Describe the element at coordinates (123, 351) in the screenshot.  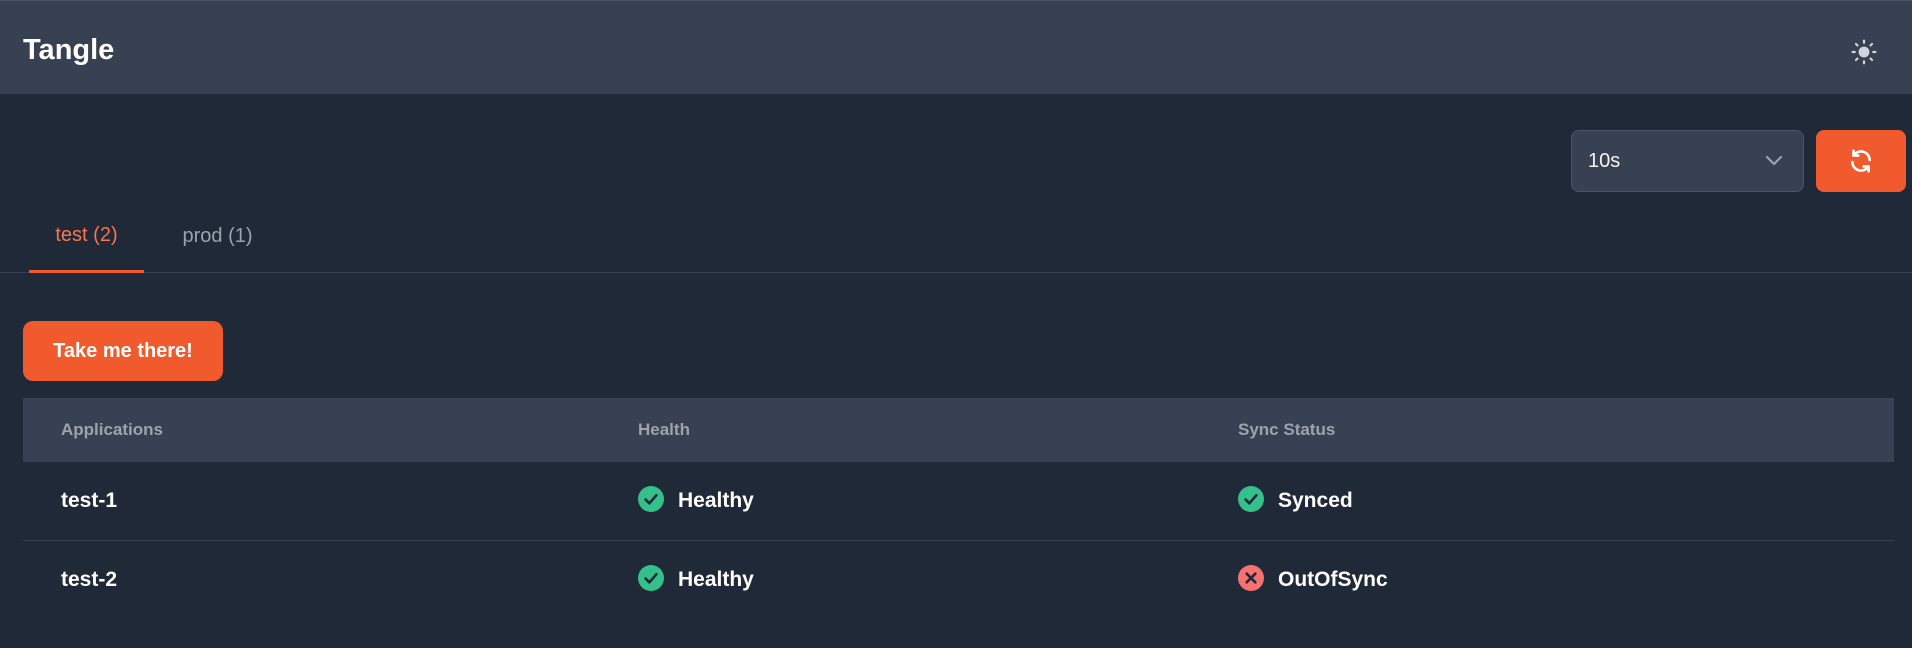
I see `take-me-there-button: Take me there!` at that location.